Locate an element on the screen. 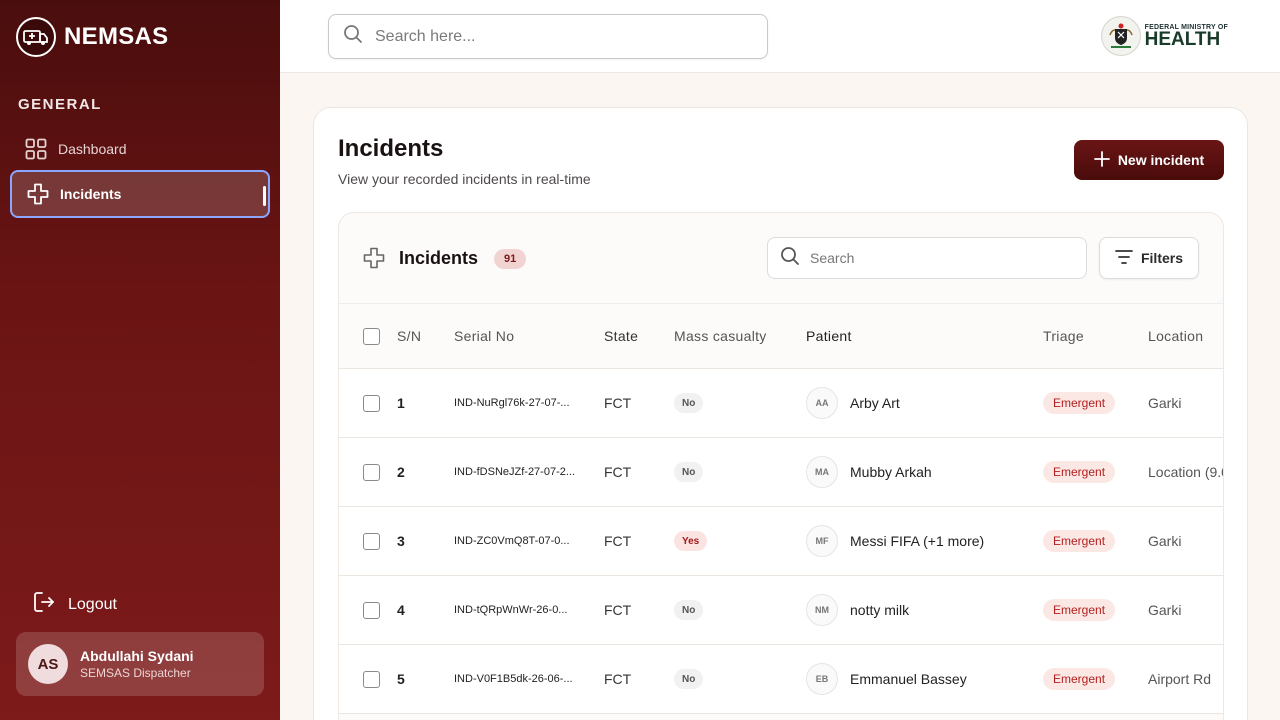  user-card: AS Abdullahi Sydani SEMSAS Dispatcher is located at coordinates (140, 664).